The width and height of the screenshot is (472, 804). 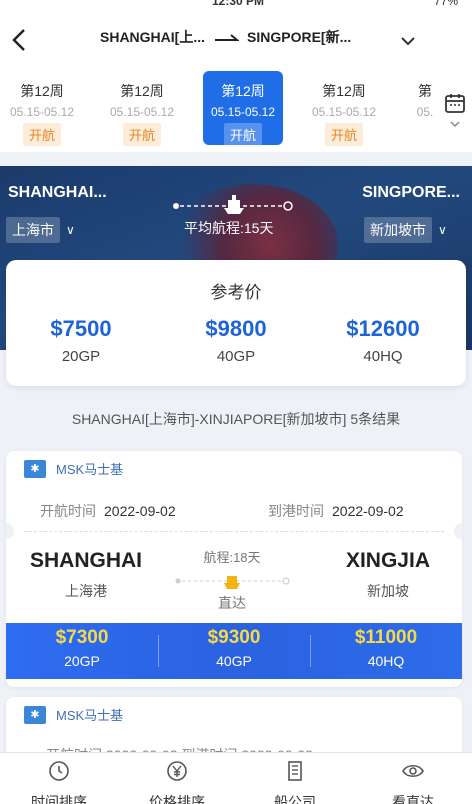 I want to click on price-value: $9300, so click(x=234, y=637).